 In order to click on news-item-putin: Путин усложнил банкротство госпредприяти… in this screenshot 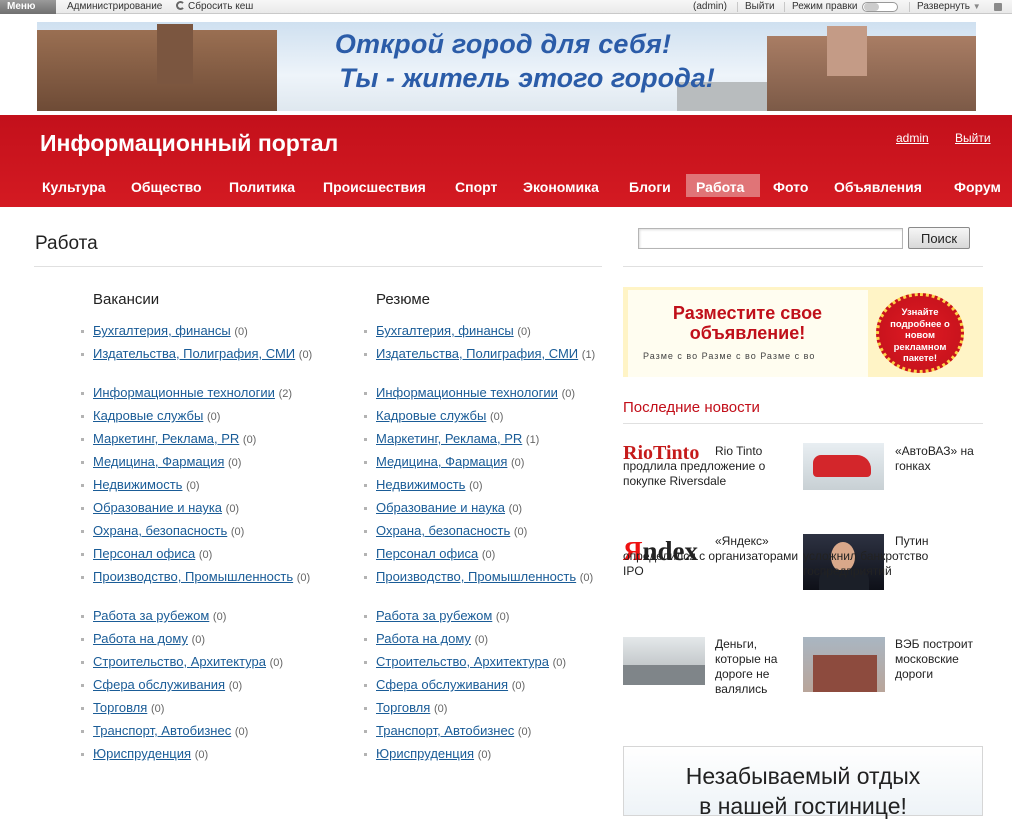, I will do `click(893, 556)`.